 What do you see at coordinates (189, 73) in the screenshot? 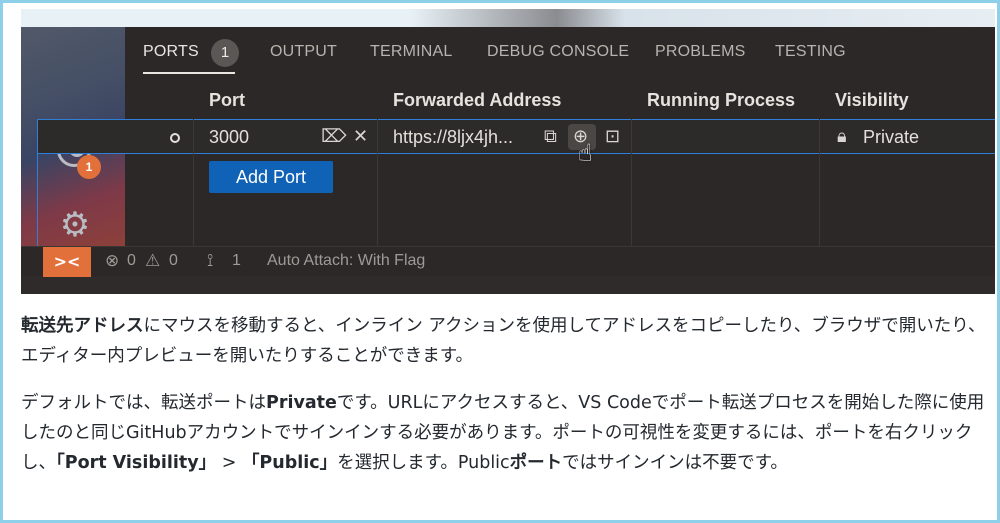
I see `active-tab-indicator` at bounding box center [189, 73].